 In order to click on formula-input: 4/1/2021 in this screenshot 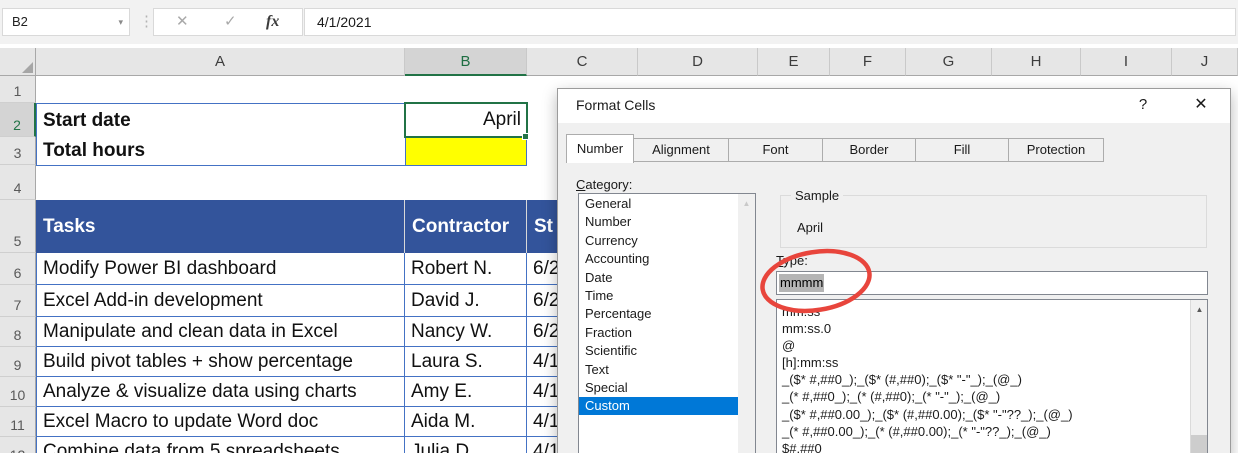, I will do `click(770, 22)`.